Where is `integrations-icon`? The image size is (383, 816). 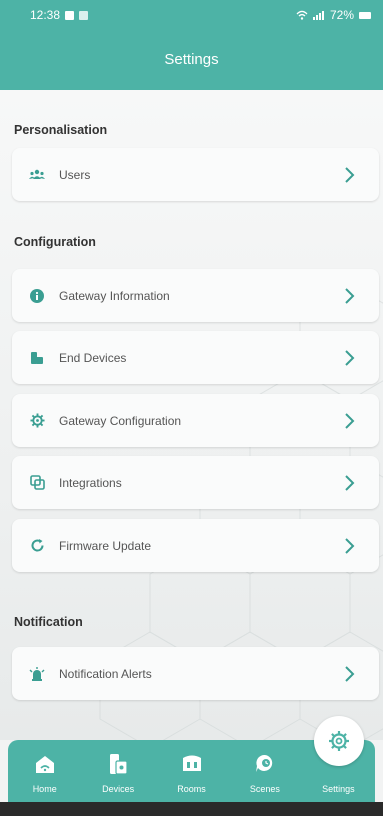
integrations-icon is located at coordinates (37, 483).